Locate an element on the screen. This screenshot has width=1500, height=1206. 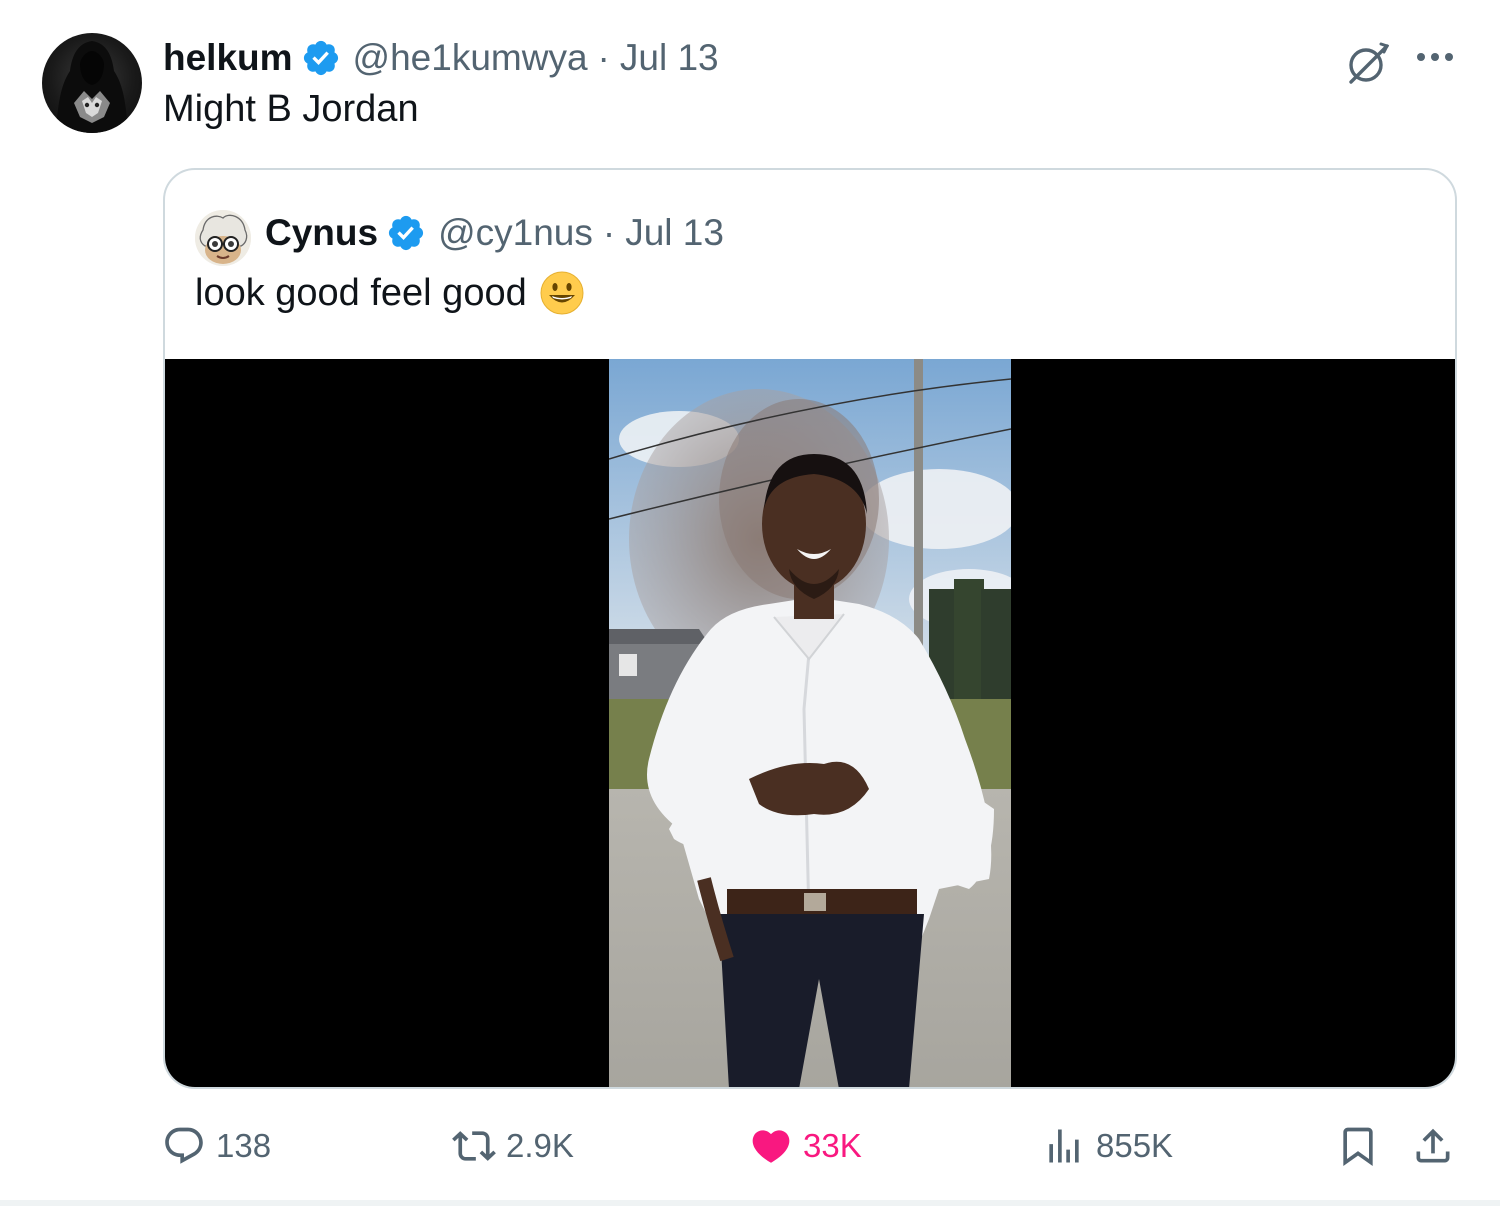
author-handle: @he1kumwya is located at coordinates (470, 58).